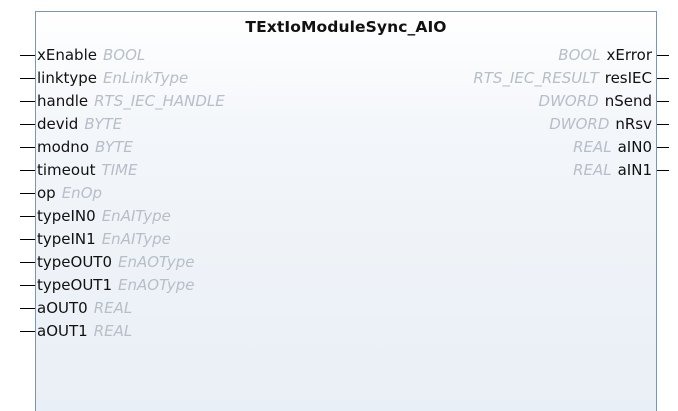 The image size is (678, 411). I want to click on pin-name: nRsv, so click(633, 124).